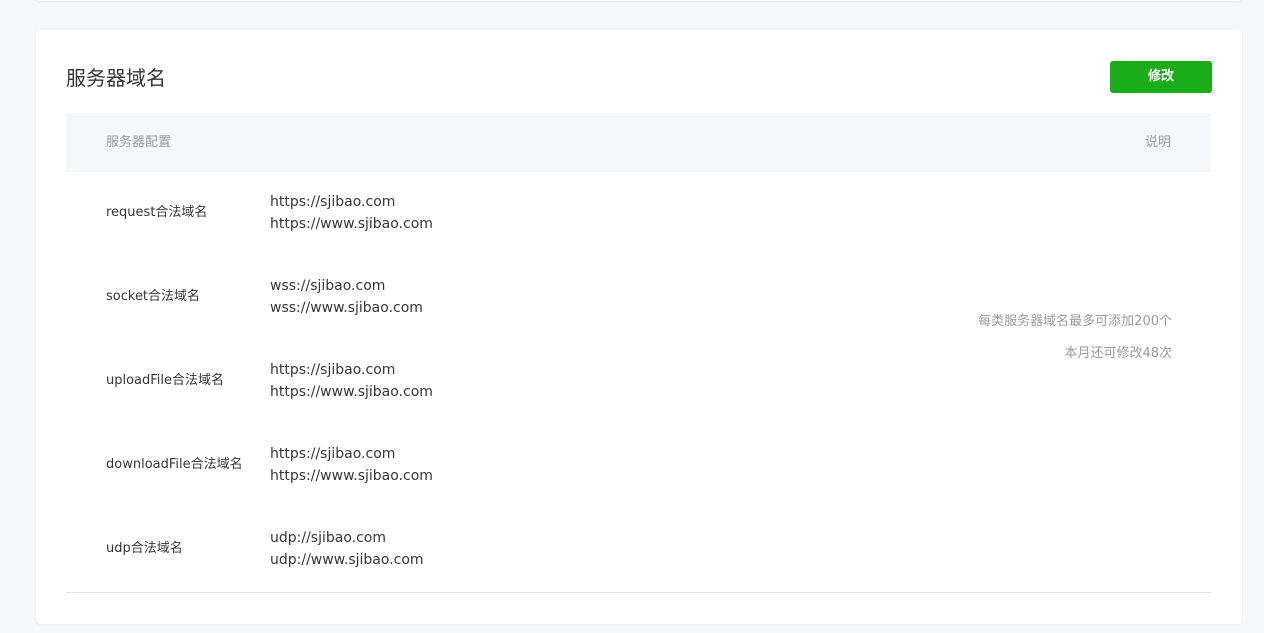  I want to click on row-values-udp: udp://sjibao.com udp://www.sjibao.com, so click(347, 549).